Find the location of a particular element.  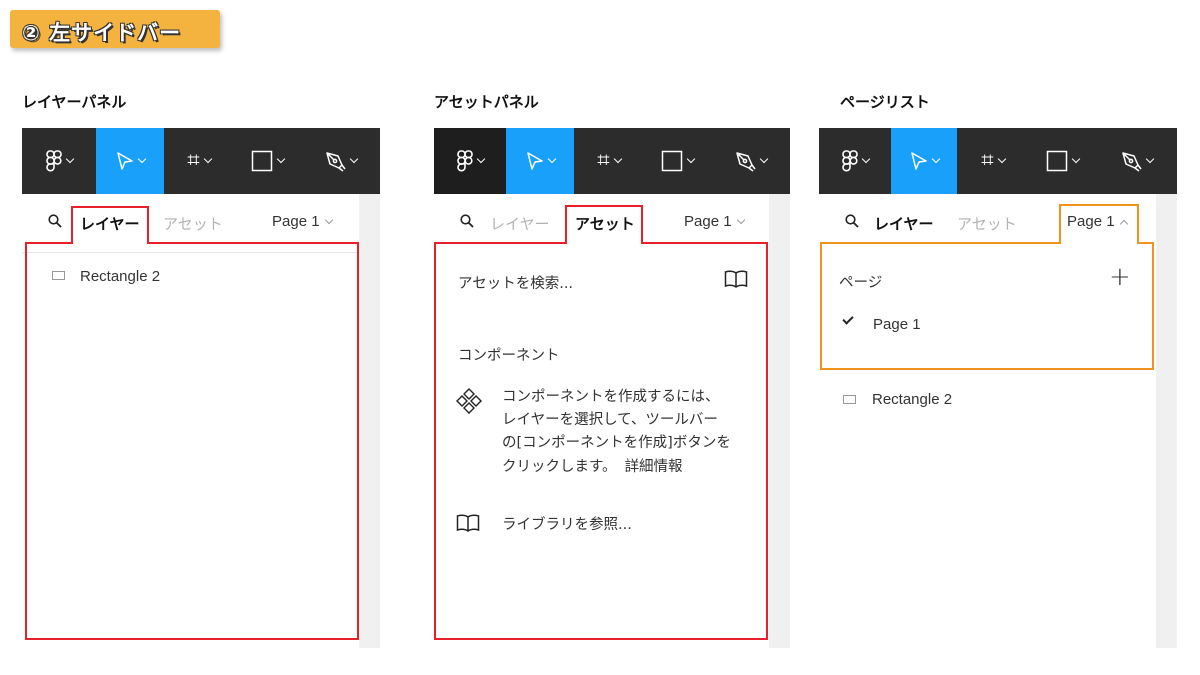

section-badge: ② 左サイドバー is located at coordinates (115, 29).